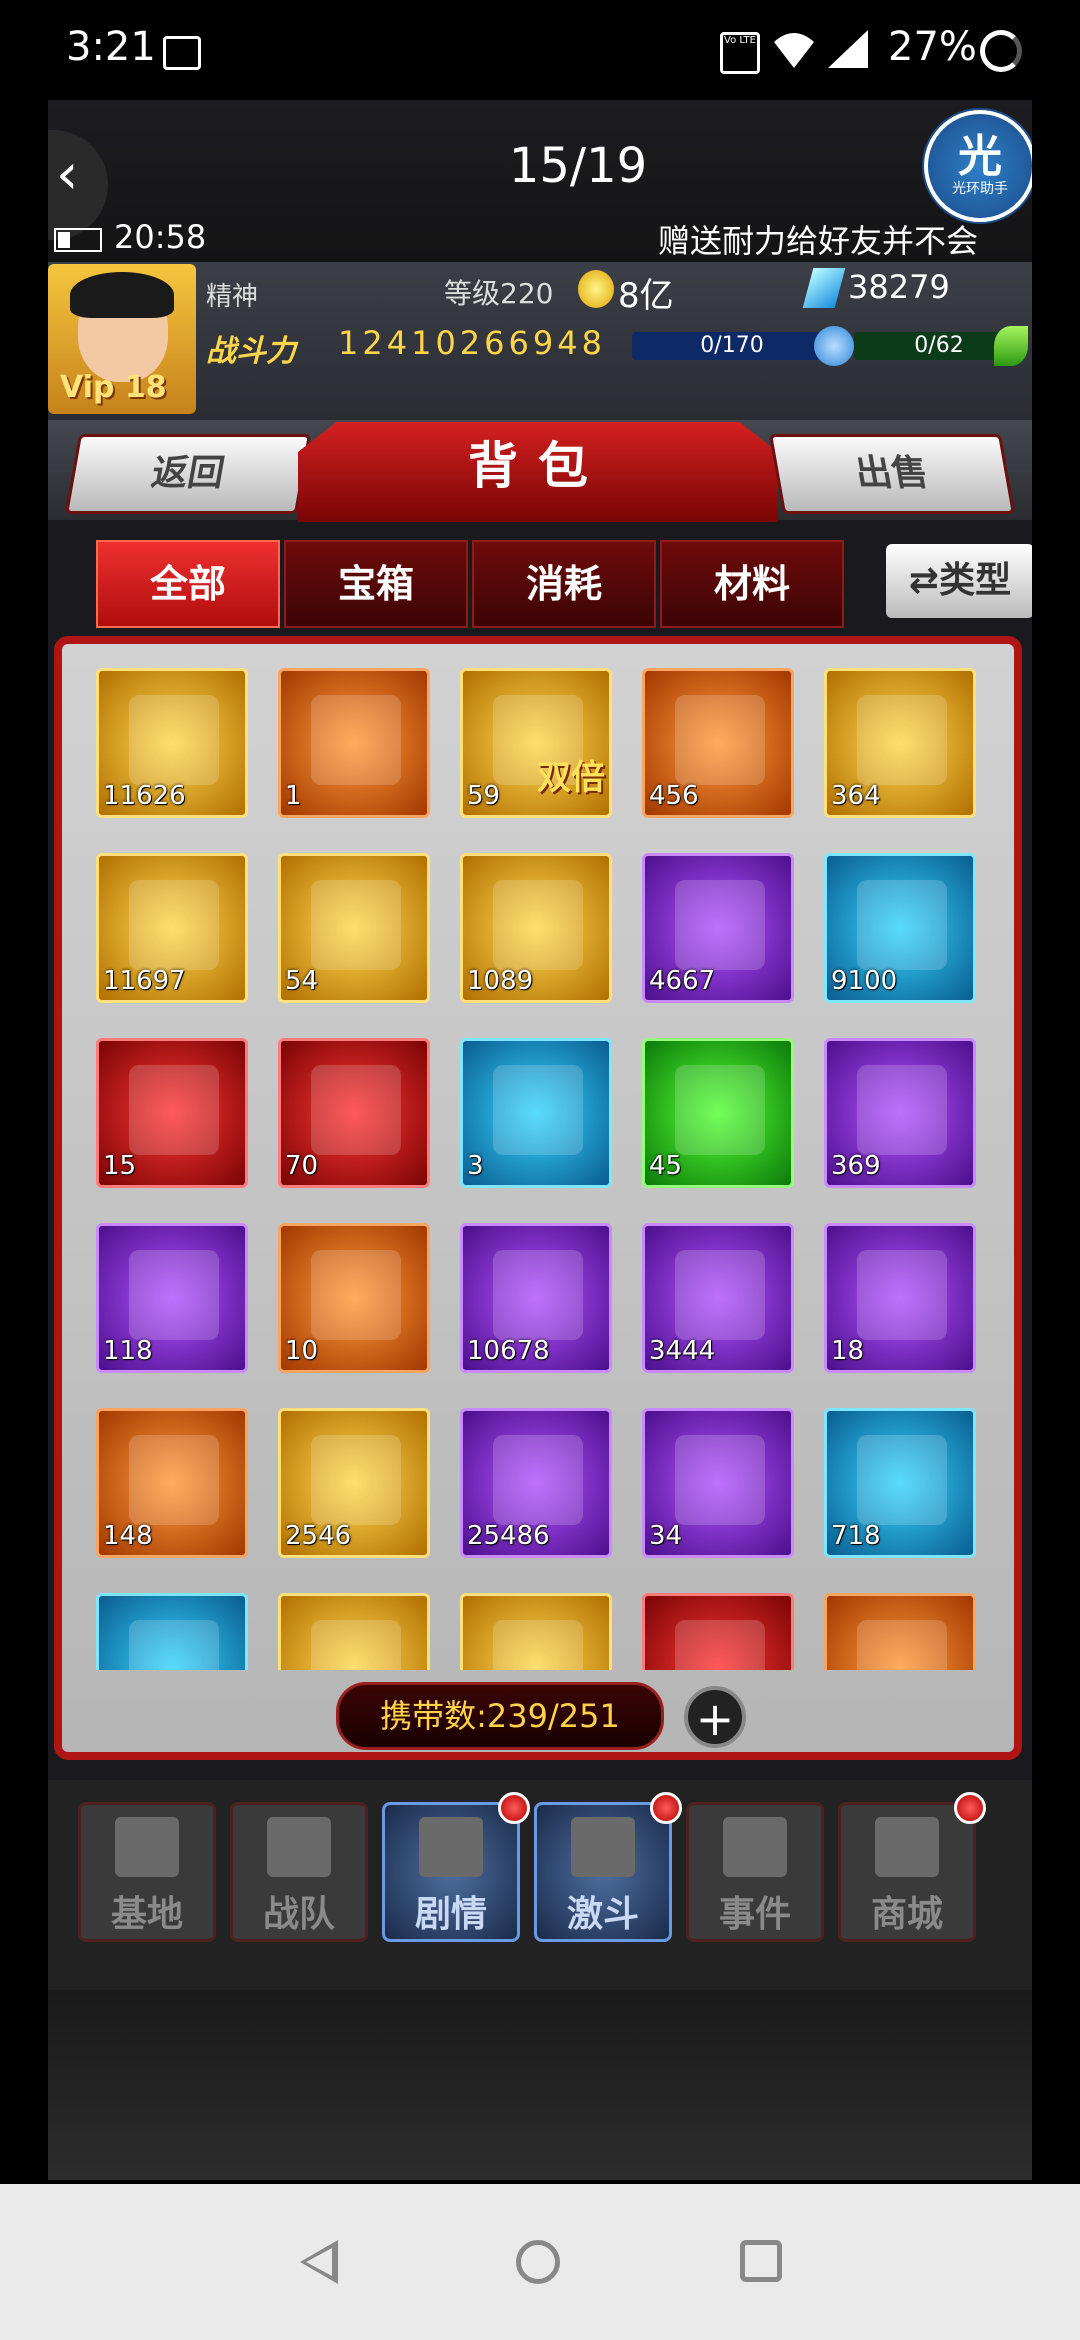 This screenshot has height=2340, width=1080. I want to click on battery-ring-icon, so click(1001, 51).